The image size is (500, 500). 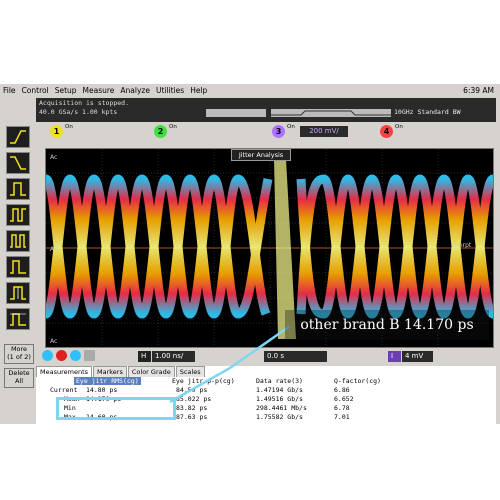 I want to click on channel-3-on: On, so click(x=291, y=127).